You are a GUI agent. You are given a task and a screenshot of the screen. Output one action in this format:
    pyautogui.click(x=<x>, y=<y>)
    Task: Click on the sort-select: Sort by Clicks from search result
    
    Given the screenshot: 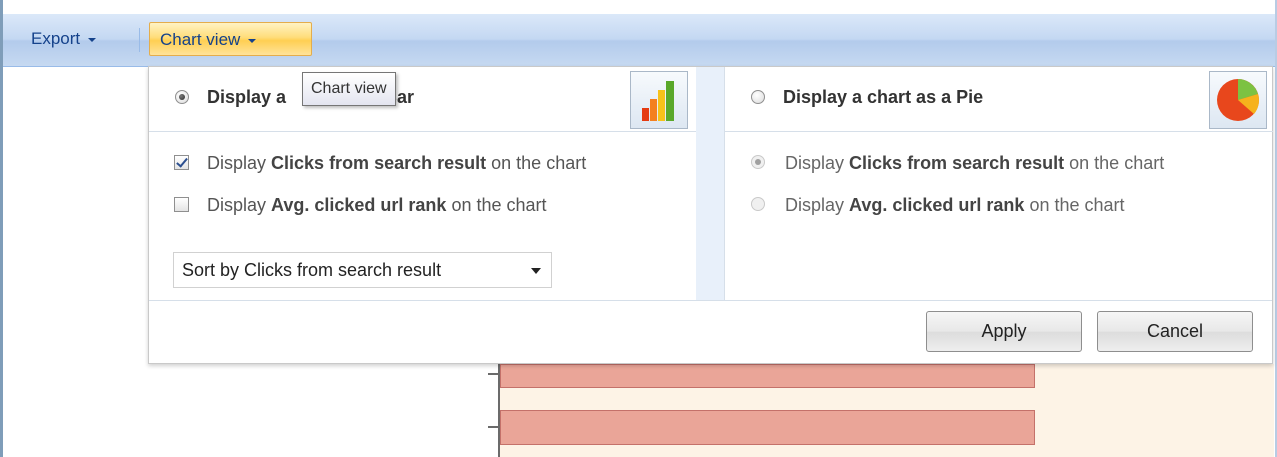 What is the action you would take?
    pyautogui.click(x=362, y=270)
    